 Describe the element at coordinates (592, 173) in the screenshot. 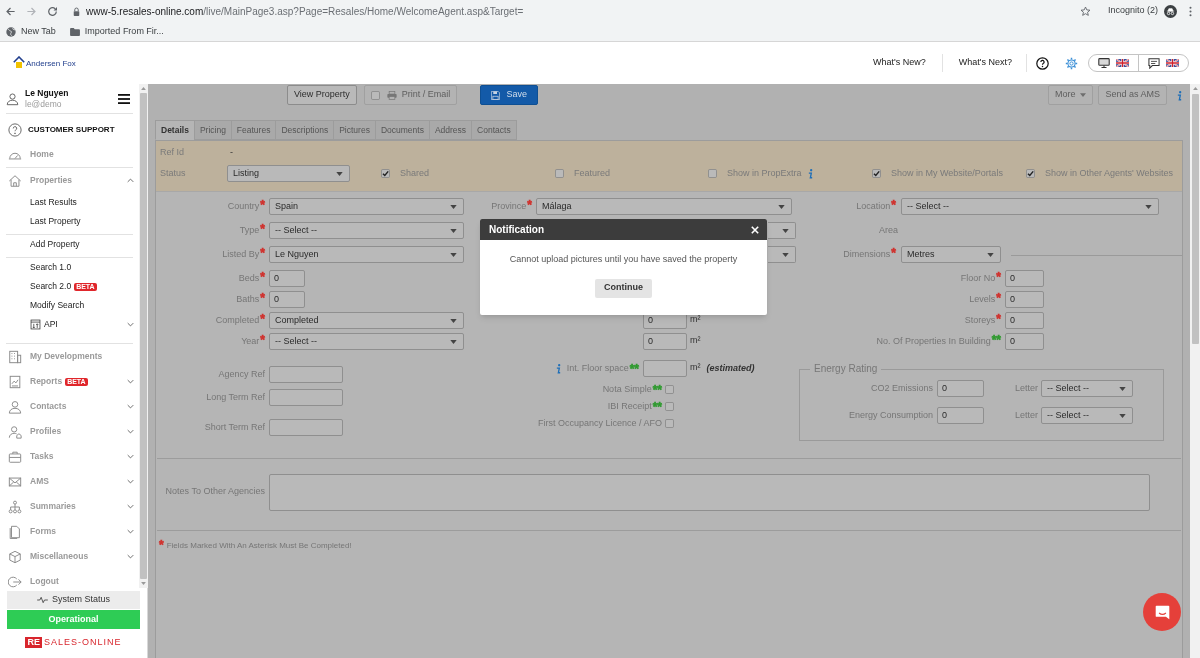

I see `checkbox-label: Featured` at that location.